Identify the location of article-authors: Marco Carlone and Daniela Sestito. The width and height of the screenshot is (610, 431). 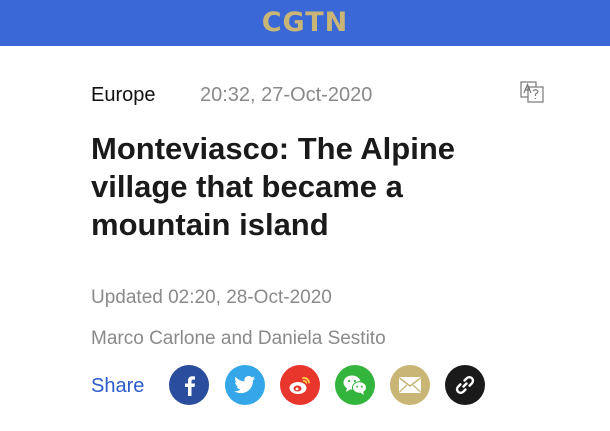
(238, 338).